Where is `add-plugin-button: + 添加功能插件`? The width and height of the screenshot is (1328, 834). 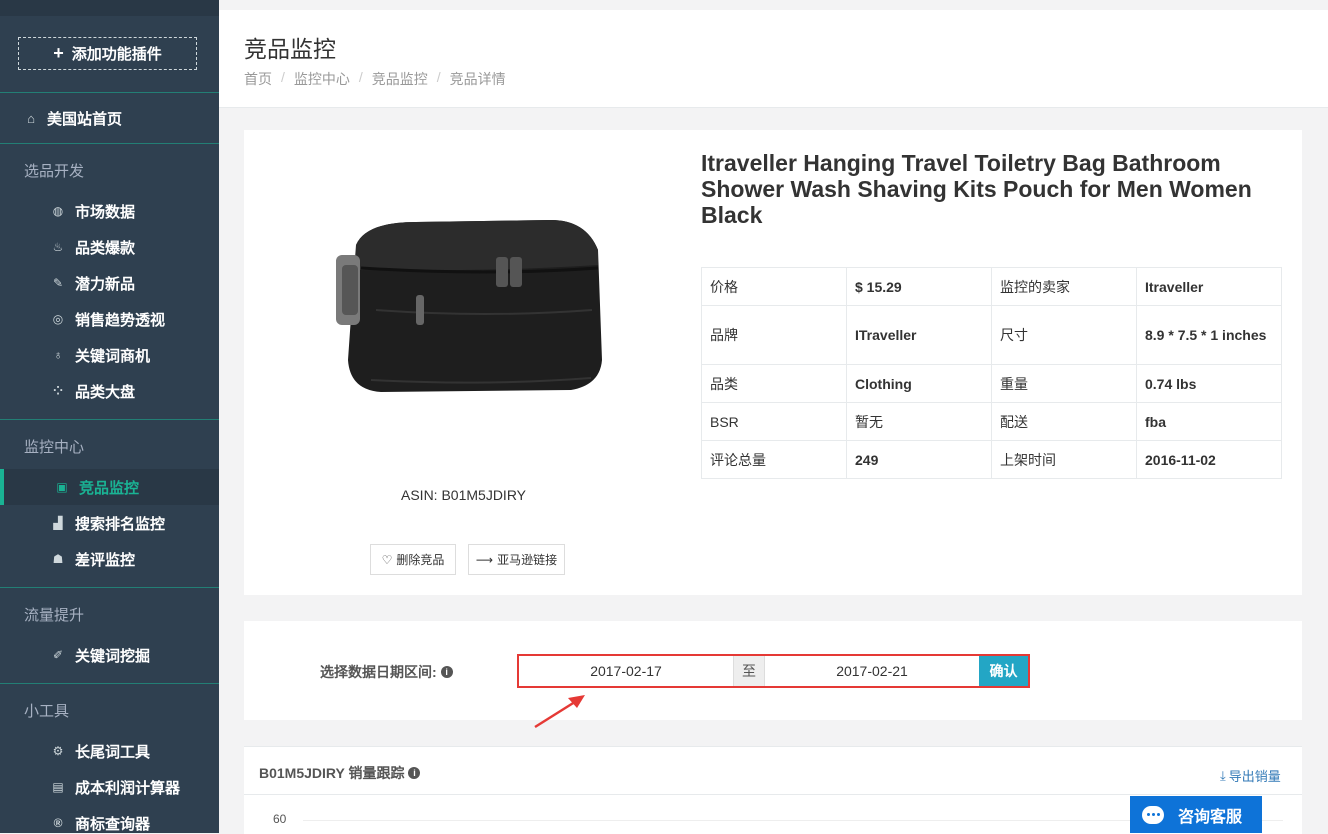
add-plugin-button: + 添加功能插件 is located at coordinates (107, 53).